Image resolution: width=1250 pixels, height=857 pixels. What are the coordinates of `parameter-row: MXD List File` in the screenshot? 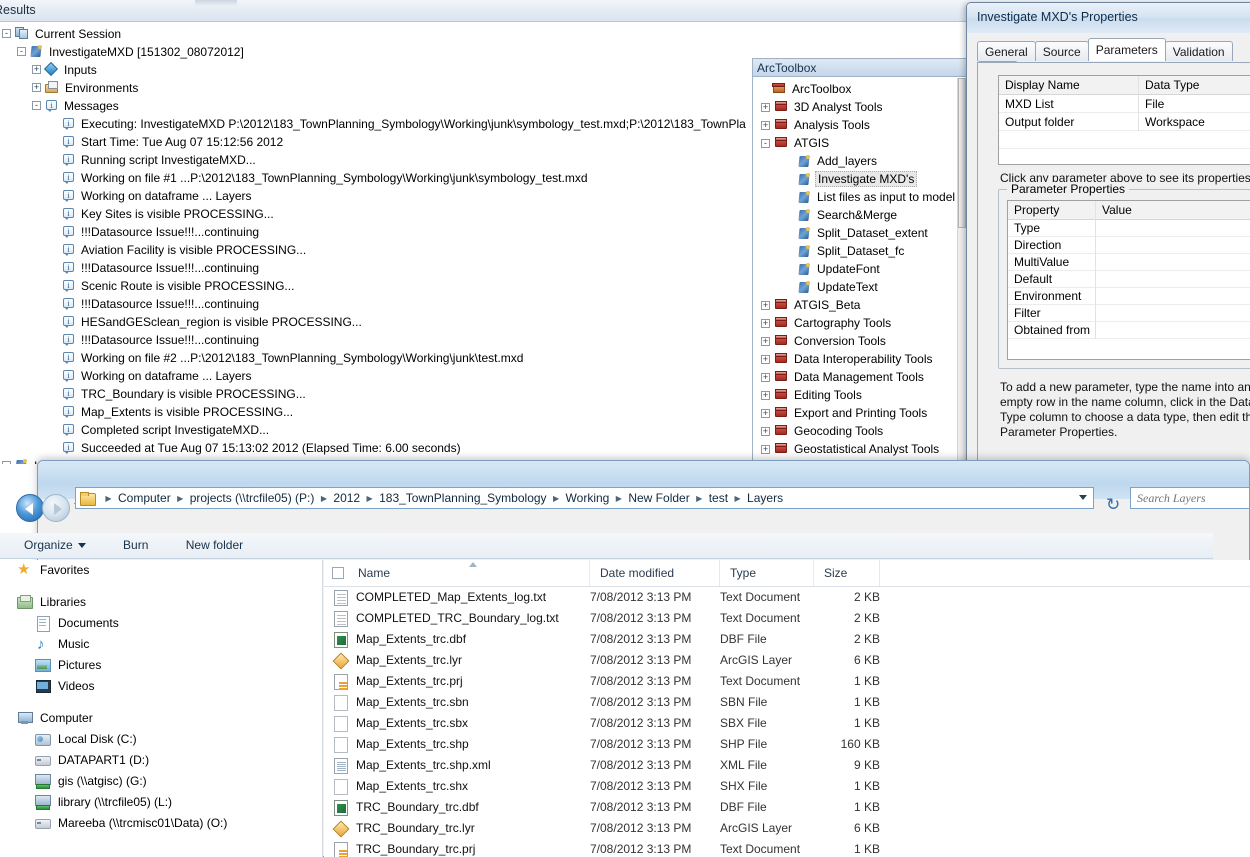 It's located at (1124, 104).